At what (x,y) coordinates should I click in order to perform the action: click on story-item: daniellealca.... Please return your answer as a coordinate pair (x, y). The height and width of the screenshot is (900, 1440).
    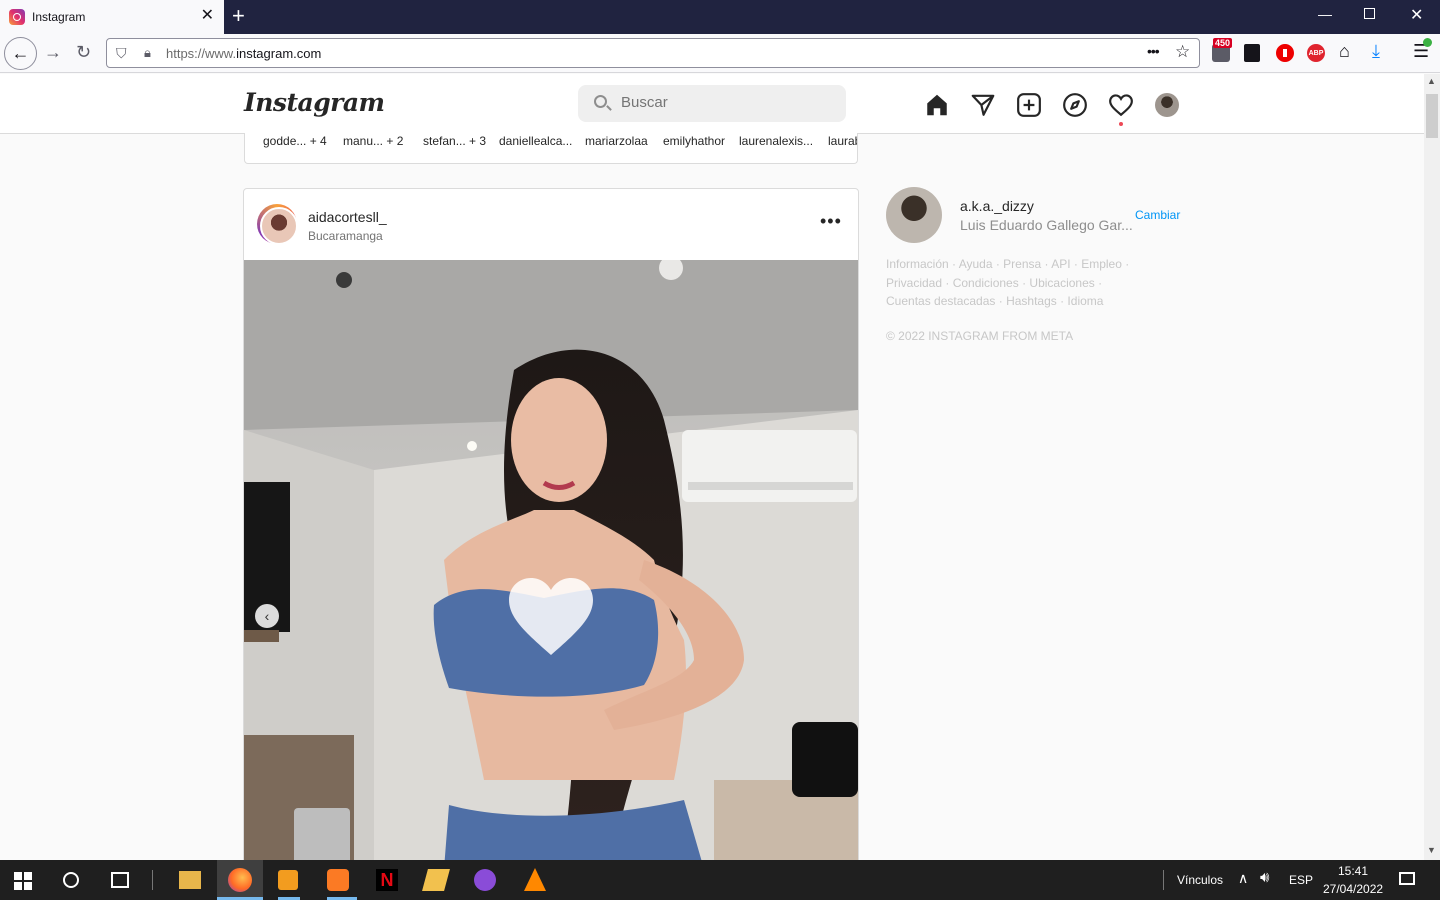
    Looking at the image, I should click on (535, 141).